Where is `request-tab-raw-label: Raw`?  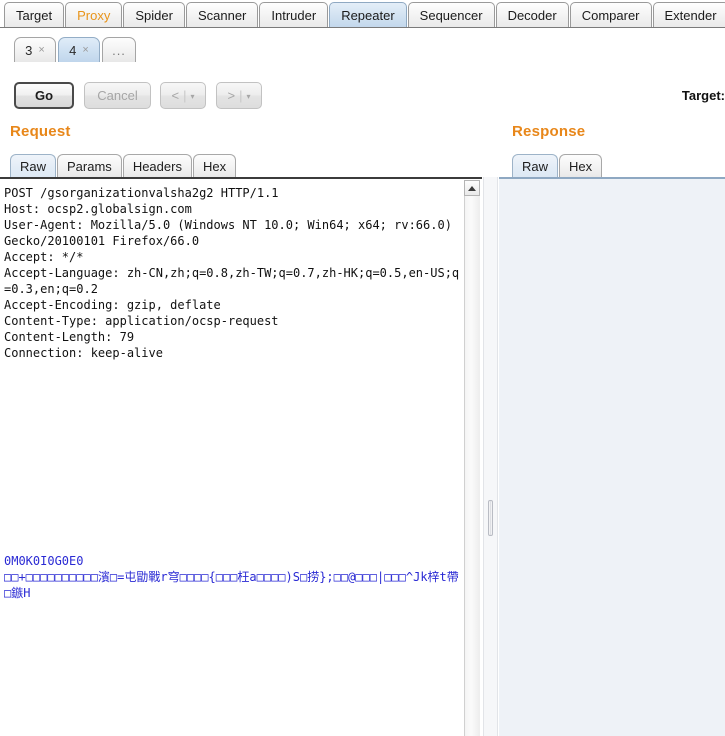
request-tab-raw-label: Raw is located at coordinates (33, 166).